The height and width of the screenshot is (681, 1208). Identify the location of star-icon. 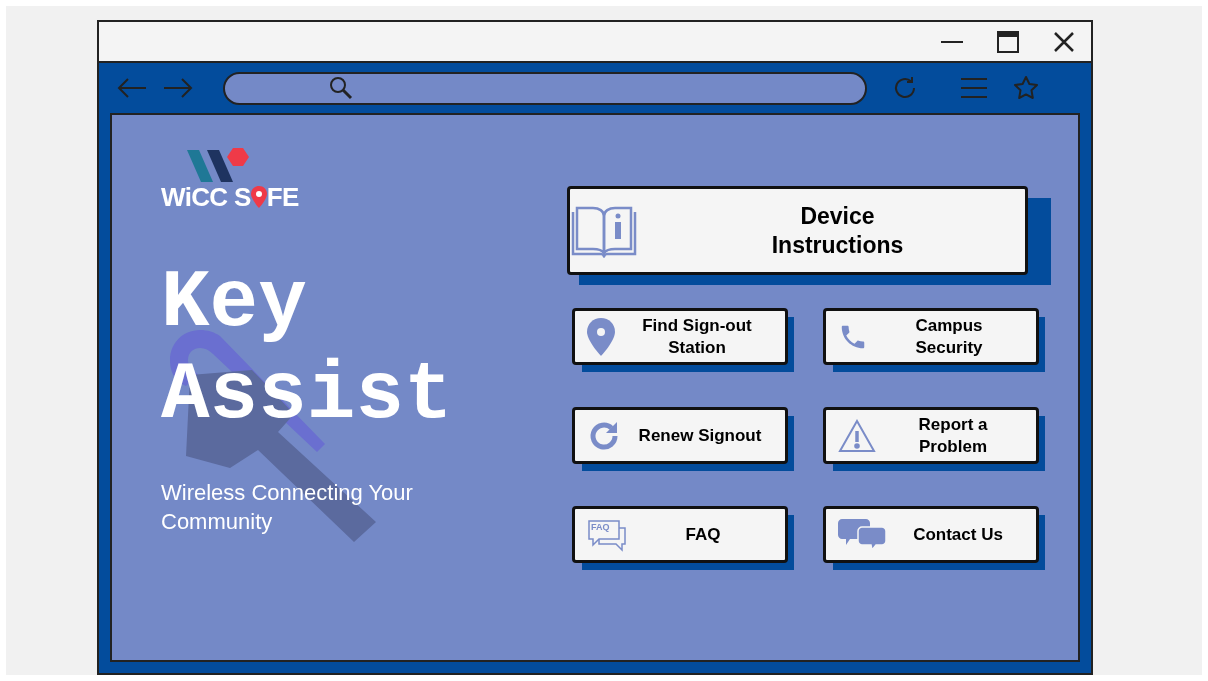
(1026, 88).